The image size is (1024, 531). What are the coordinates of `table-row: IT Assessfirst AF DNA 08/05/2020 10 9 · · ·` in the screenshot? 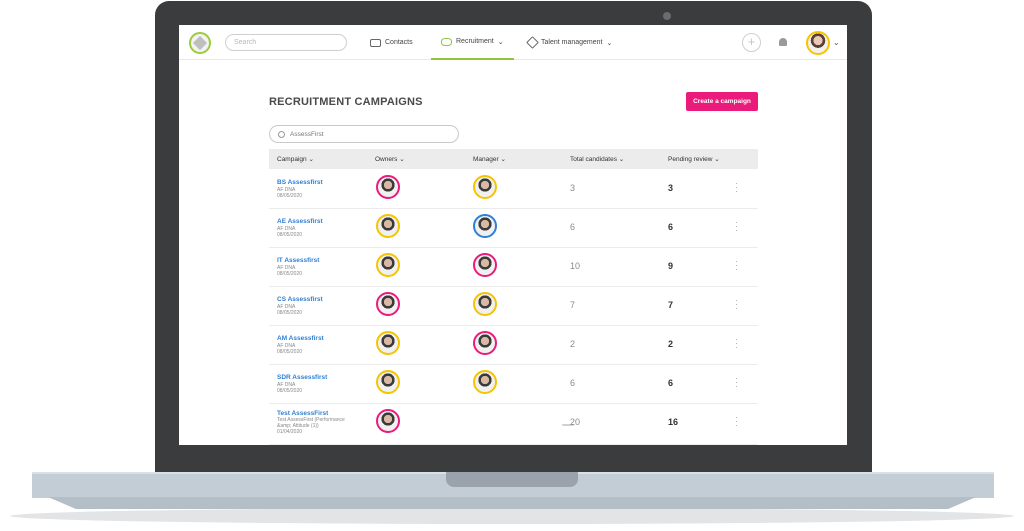 It's located at (513, 267).